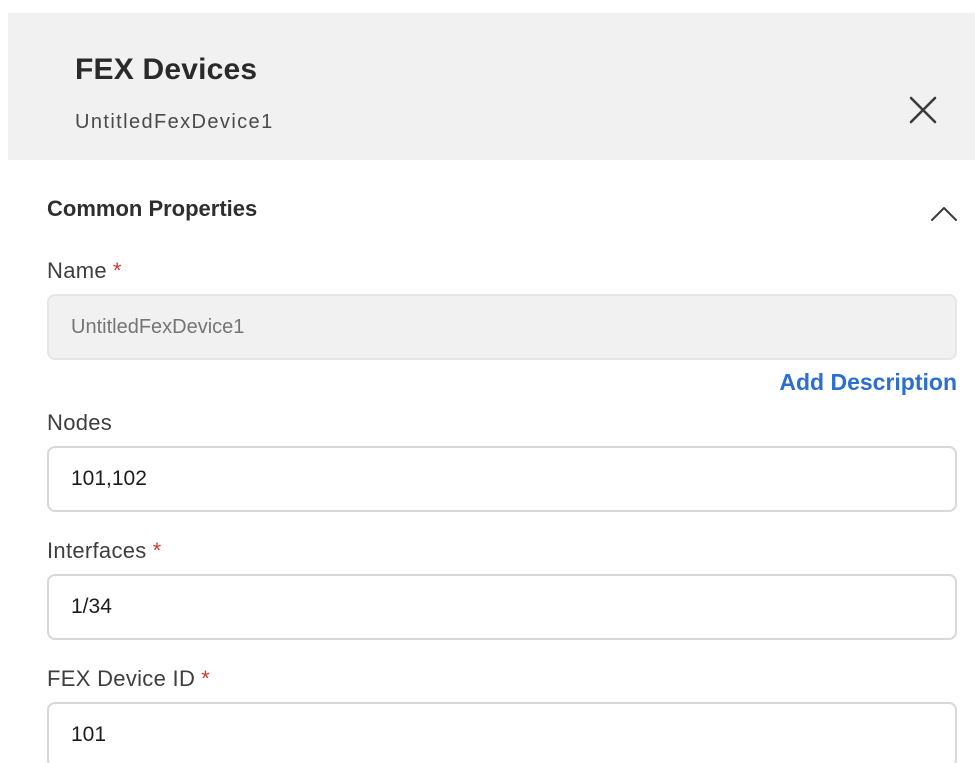 The height and width of the screenshot is (763, 975). I want to click on fex-device-id-label-text: FEX Device ID, so click(121, 678).